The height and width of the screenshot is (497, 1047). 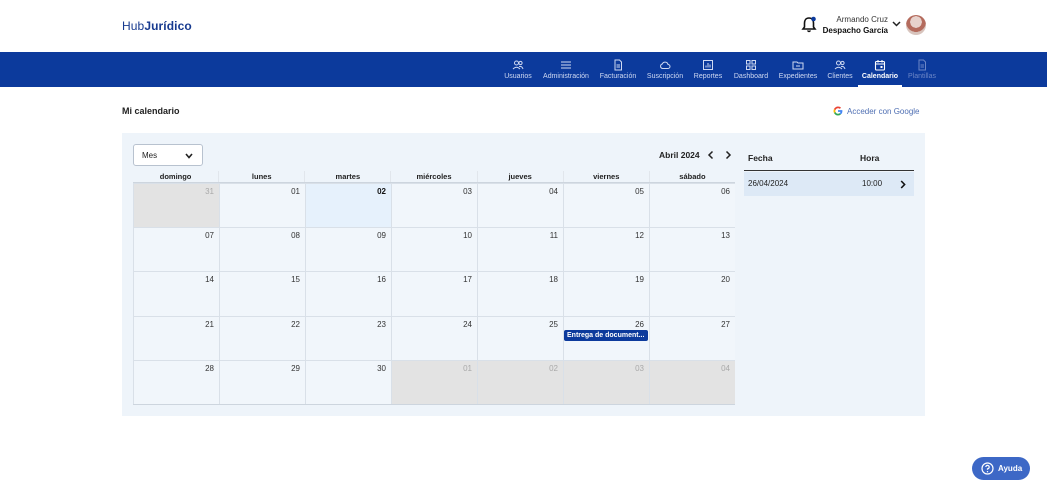 I want to click on nav-item-expedientes: Expedientes, so click(x=798, y=69).